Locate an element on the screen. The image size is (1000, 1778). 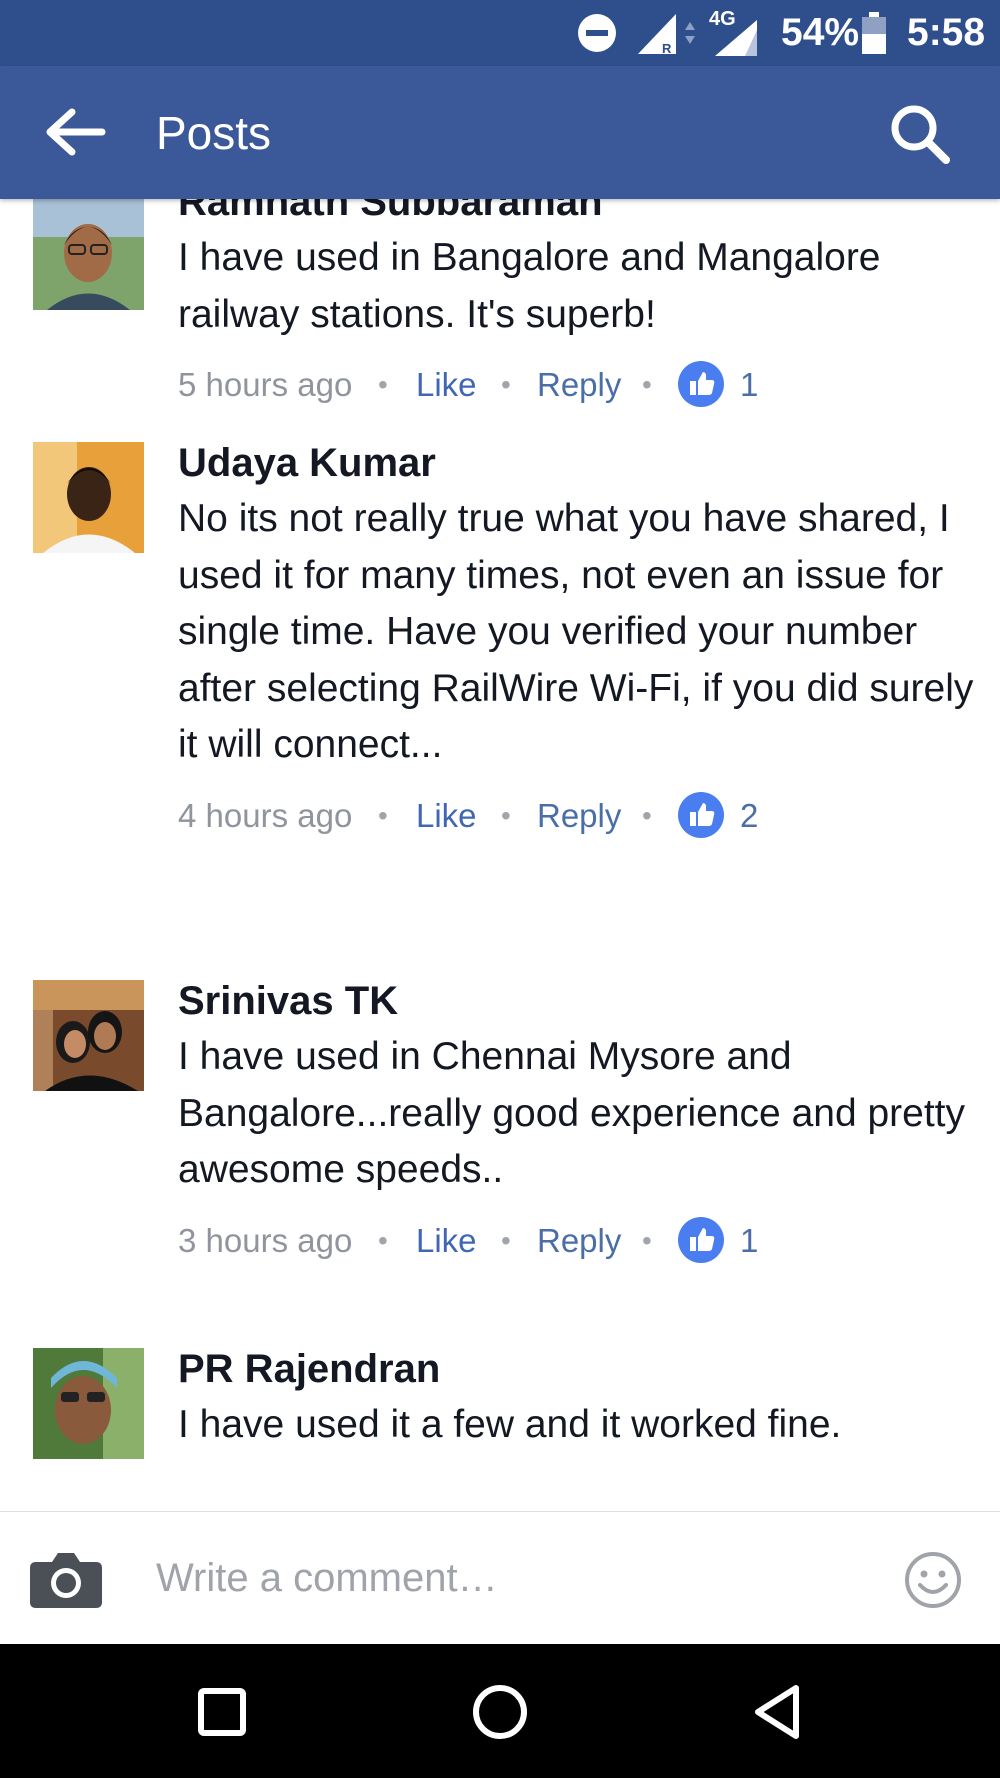
comment-actions: 5 hours ago • Like • Reply • 1 is located at coordinates (578, 385).